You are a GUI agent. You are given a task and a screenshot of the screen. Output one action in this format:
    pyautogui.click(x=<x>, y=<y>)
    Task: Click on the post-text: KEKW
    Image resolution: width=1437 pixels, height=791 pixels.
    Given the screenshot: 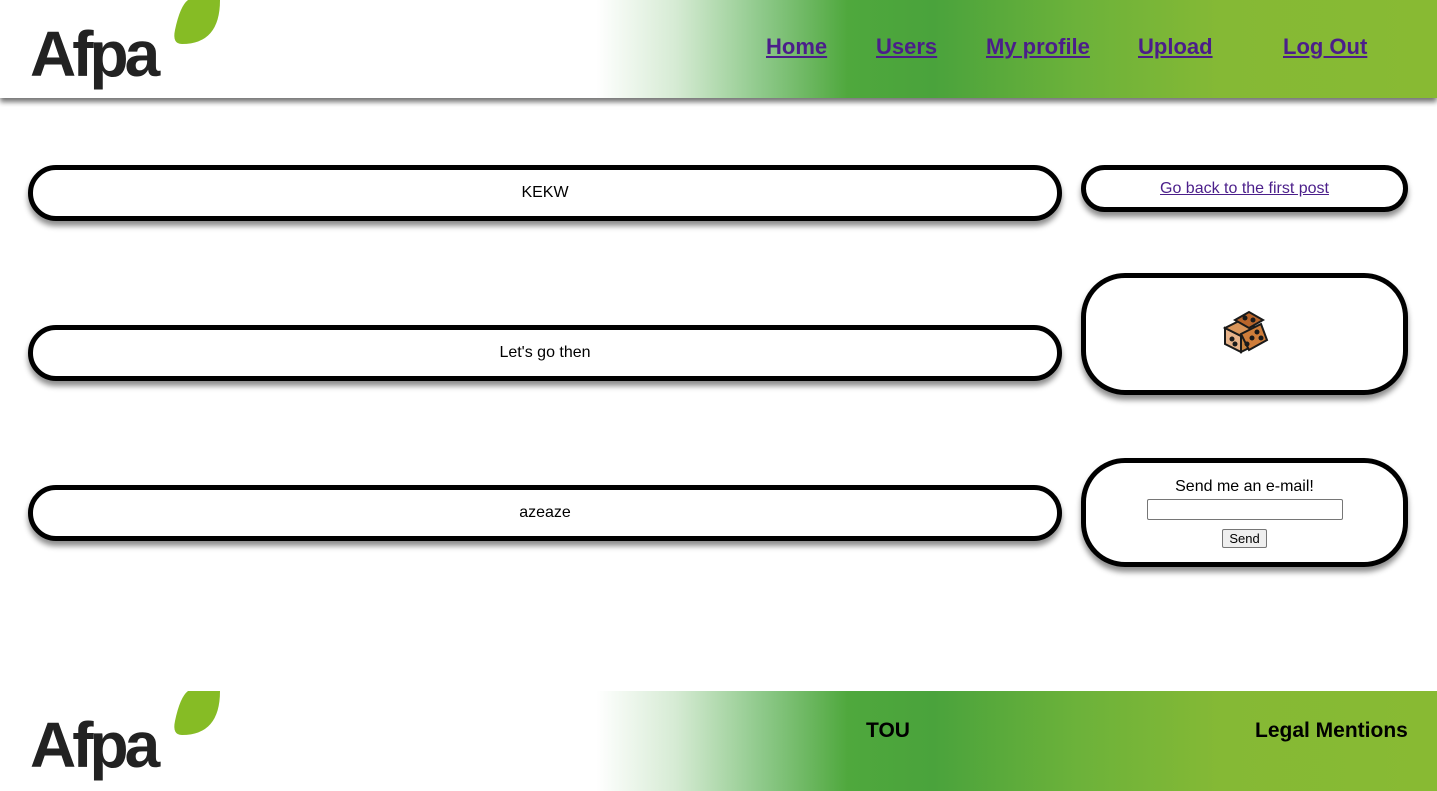 What is the action you would take?
    pyautogui.click(x=545, y=192)
    